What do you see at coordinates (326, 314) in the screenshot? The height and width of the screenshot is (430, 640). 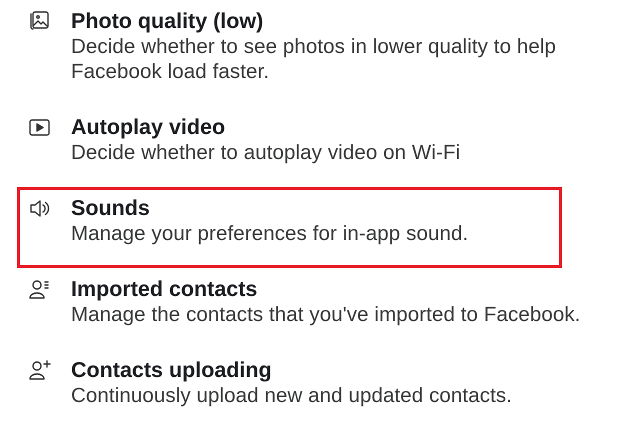 I see `setting-description: Manage the contacts that you've imported to Facebook.` at bounding box center [326, 314].